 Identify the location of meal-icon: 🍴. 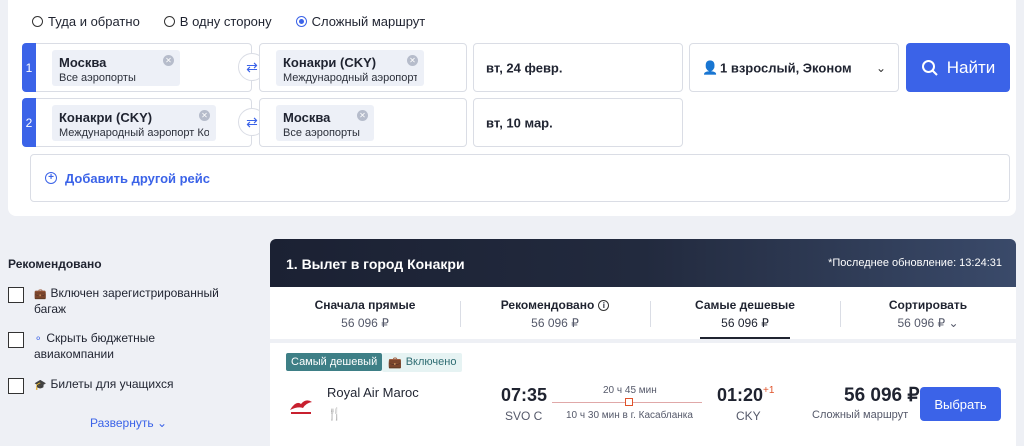
(334, 414).